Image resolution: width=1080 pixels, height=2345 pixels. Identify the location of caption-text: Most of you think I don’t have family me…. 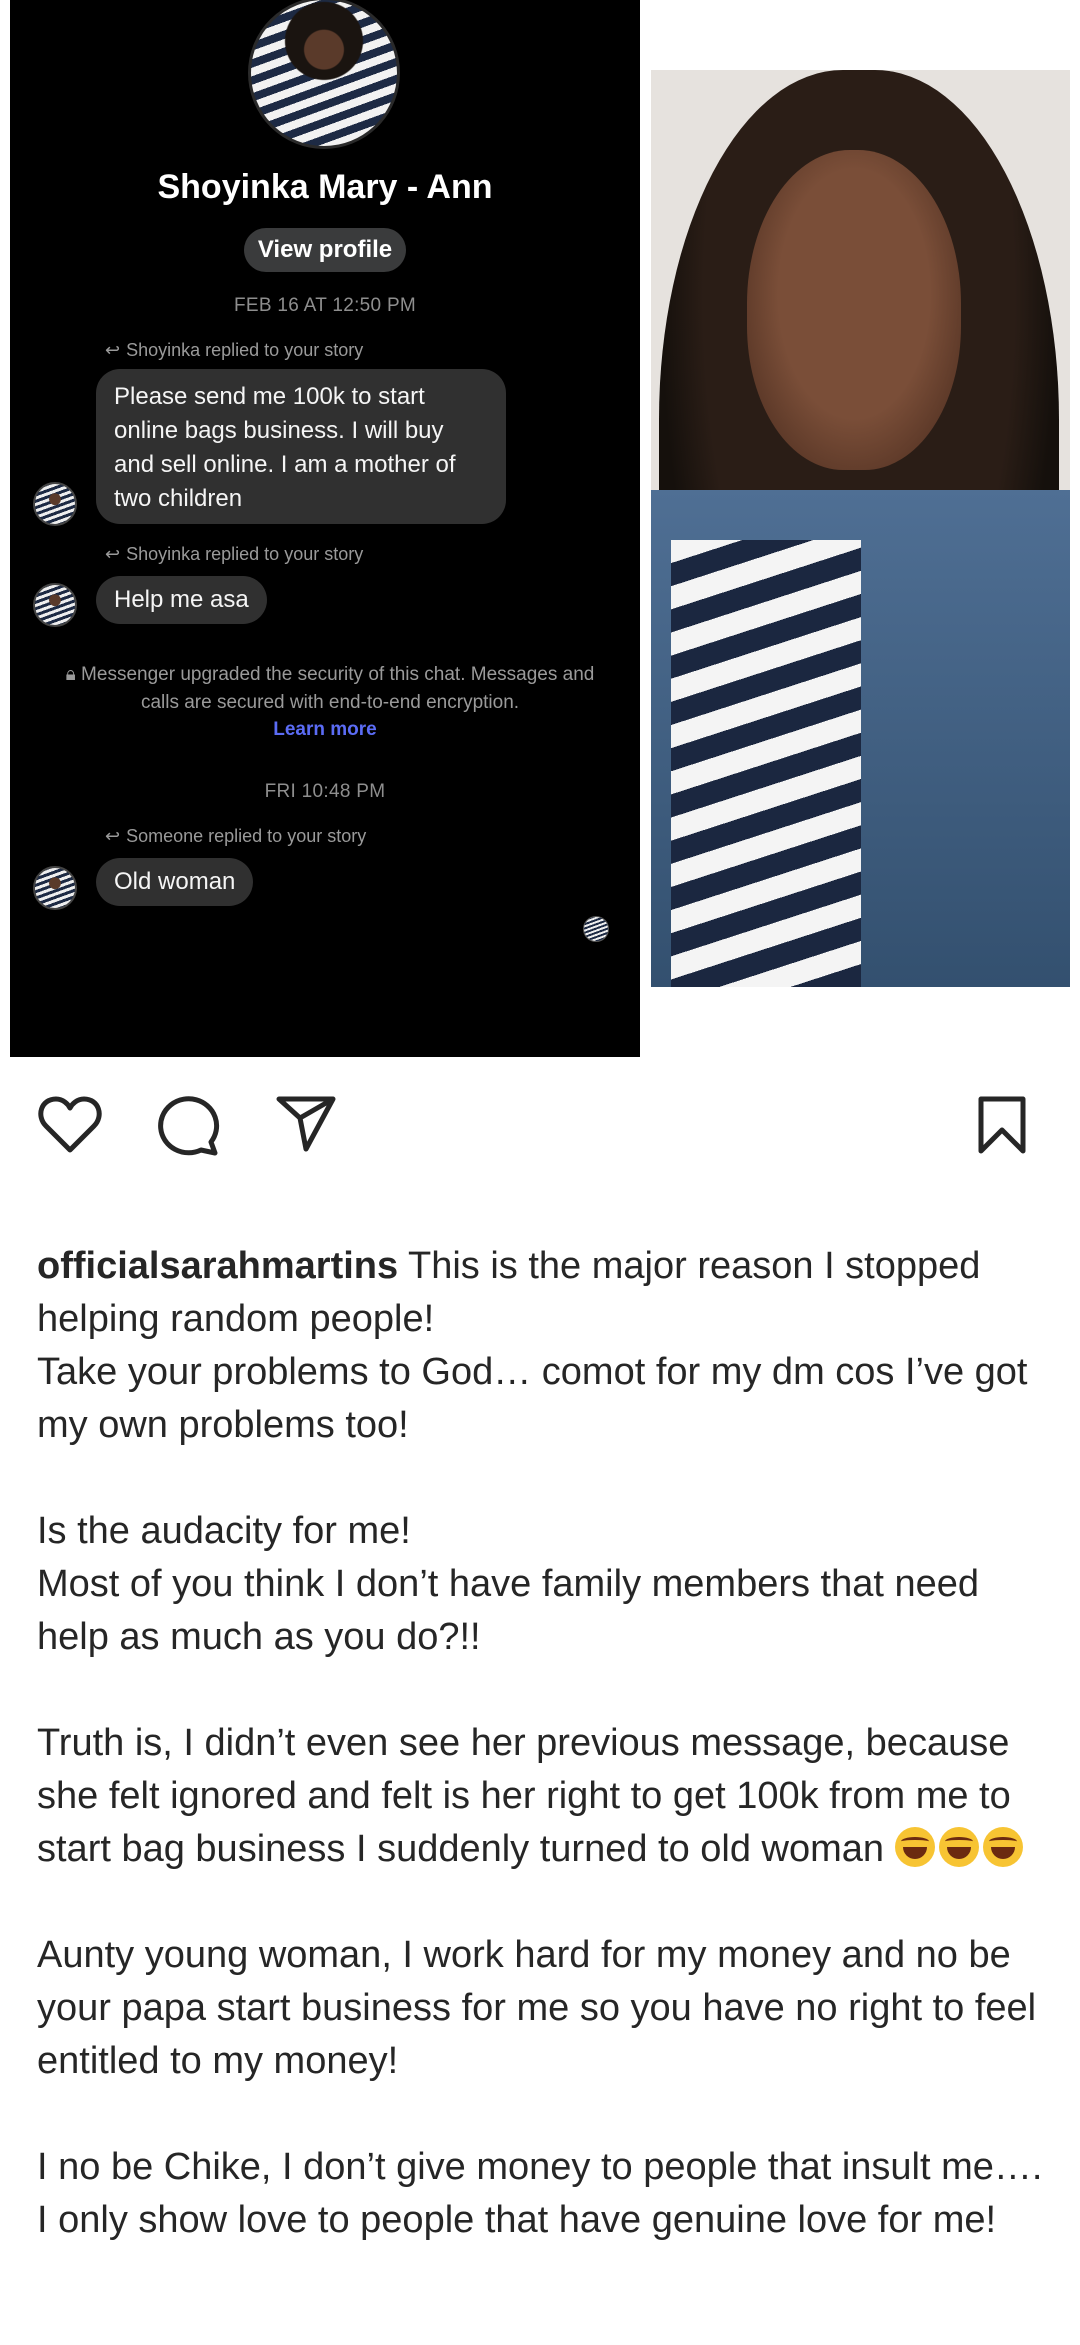
(508, 1610).